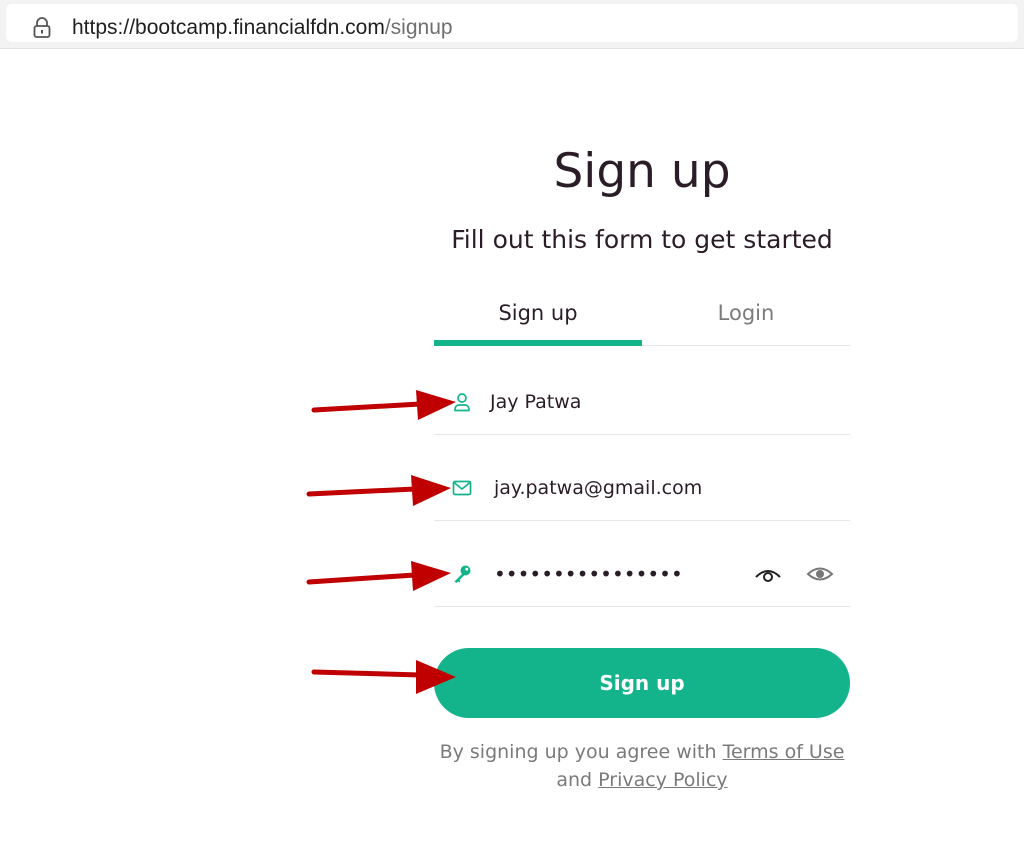 The width and height of the screenshot is (1024, 842). Describe the element at coordinates (462, 574) in the screenshot. I see `key-icon` at that location.